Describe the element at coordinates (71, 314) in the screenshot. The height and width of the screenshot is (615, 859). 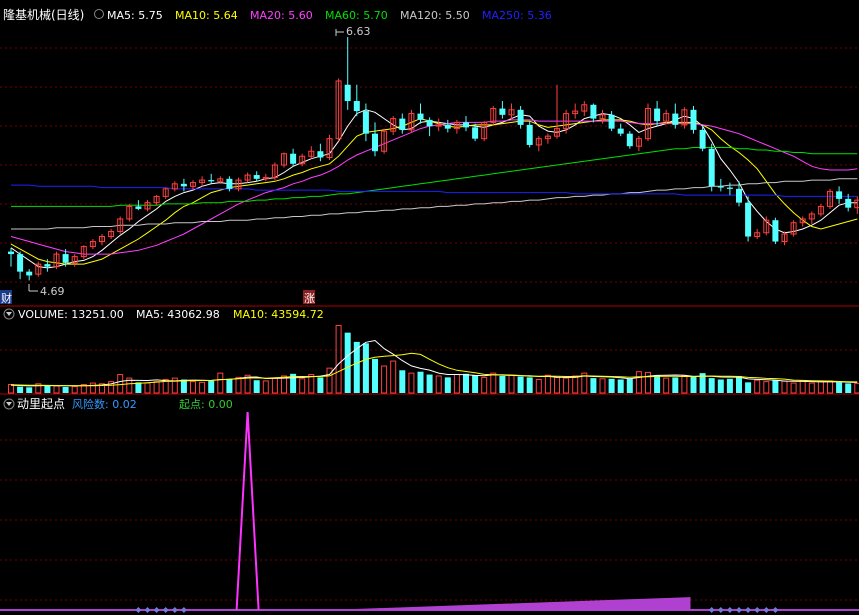
I see `legend-item-0: VOLUME: 13251.00` at that location.